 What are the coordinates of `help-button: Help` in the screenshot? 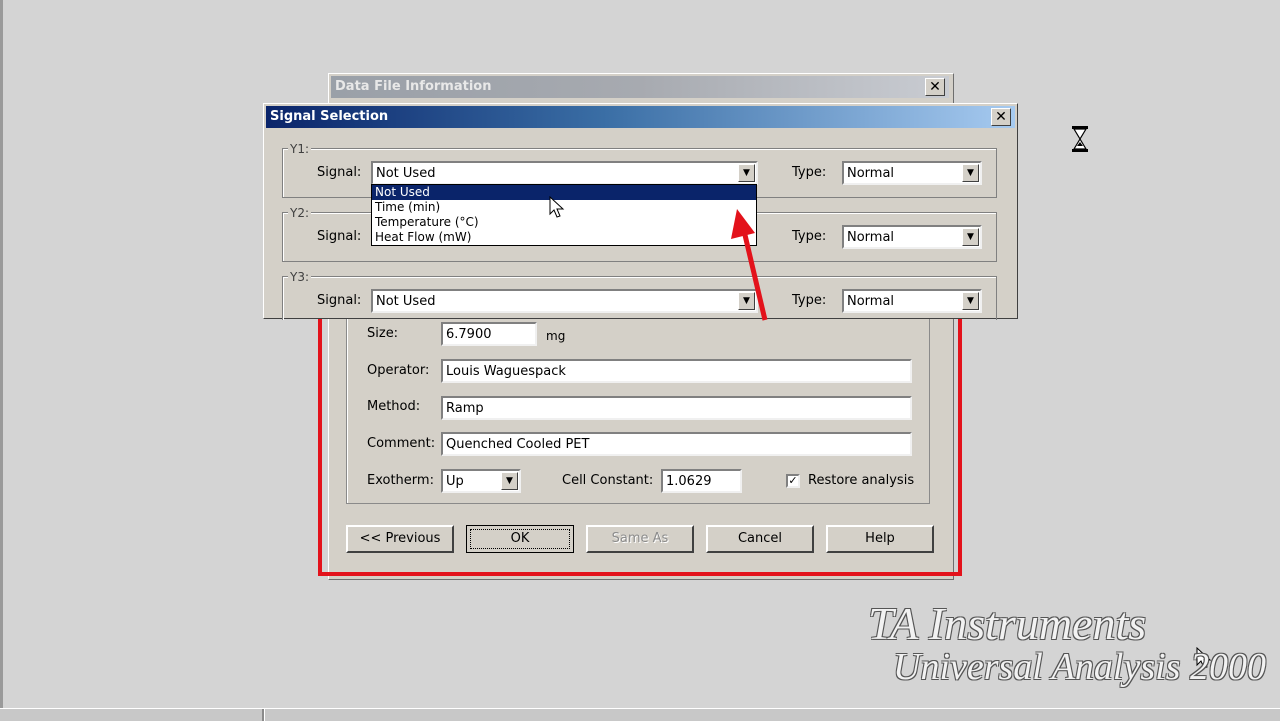 It's located at (880, 539).